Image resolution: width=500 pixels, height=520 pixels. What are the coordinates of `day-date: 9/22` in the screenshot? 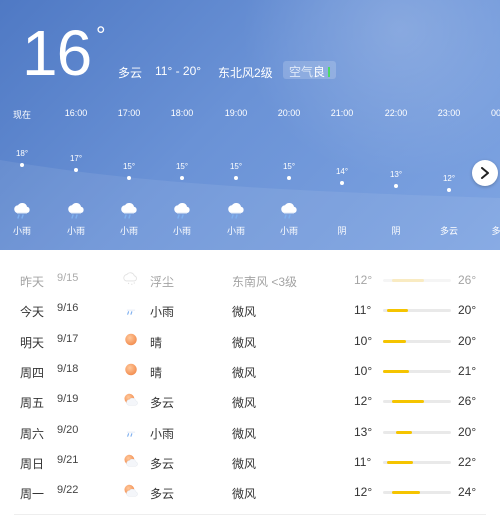 It's located at (68, 490).